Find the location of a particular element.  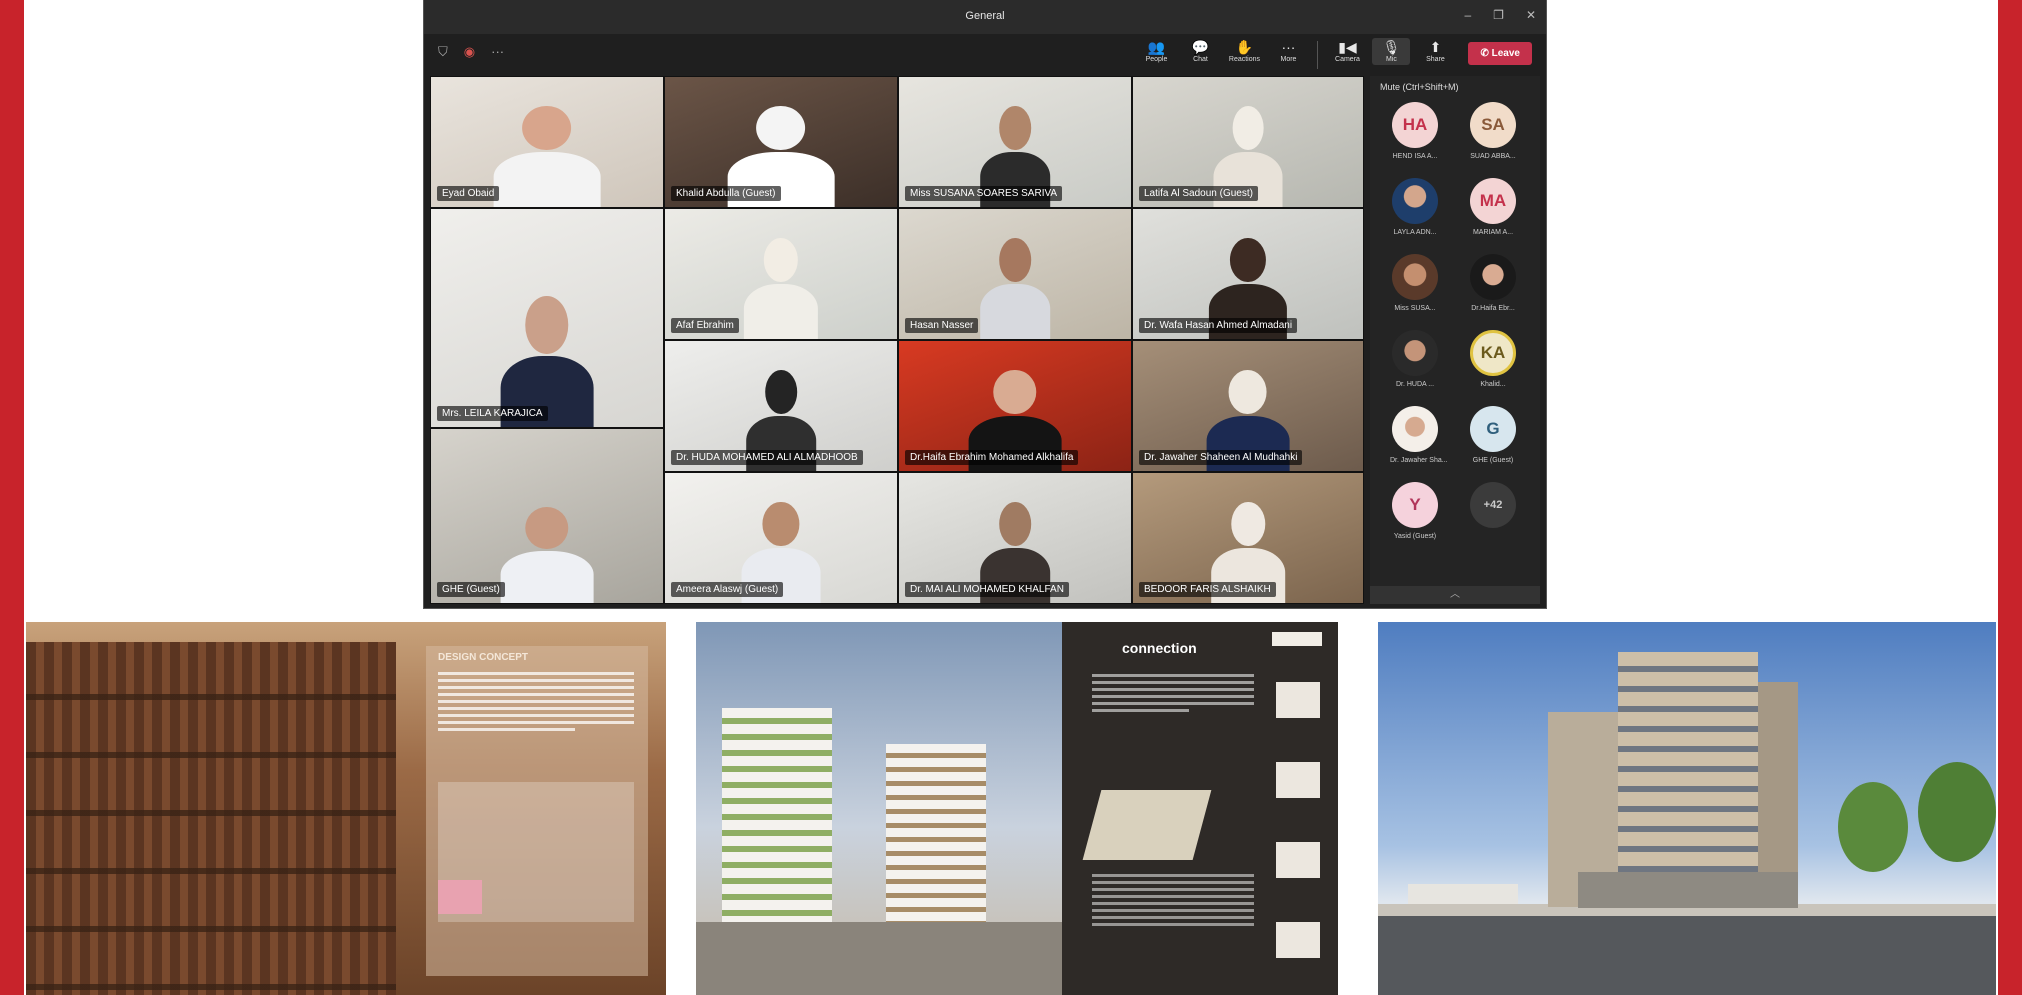

building-facade-poster: DESIGN CONCEPT is located at coordinates (346, 808).